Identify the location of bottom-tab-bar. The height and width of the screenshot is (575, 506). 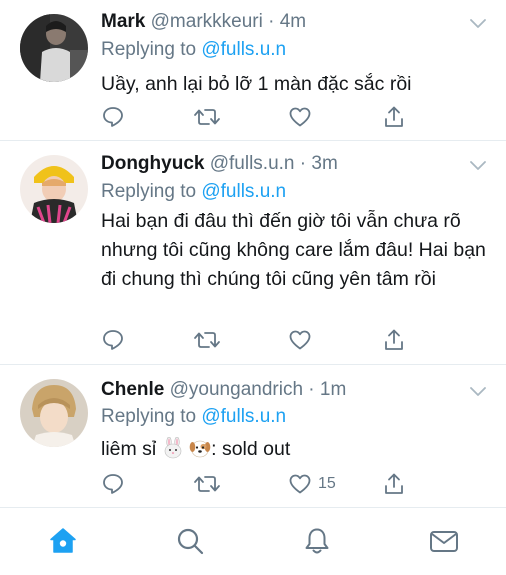
(253, 541).